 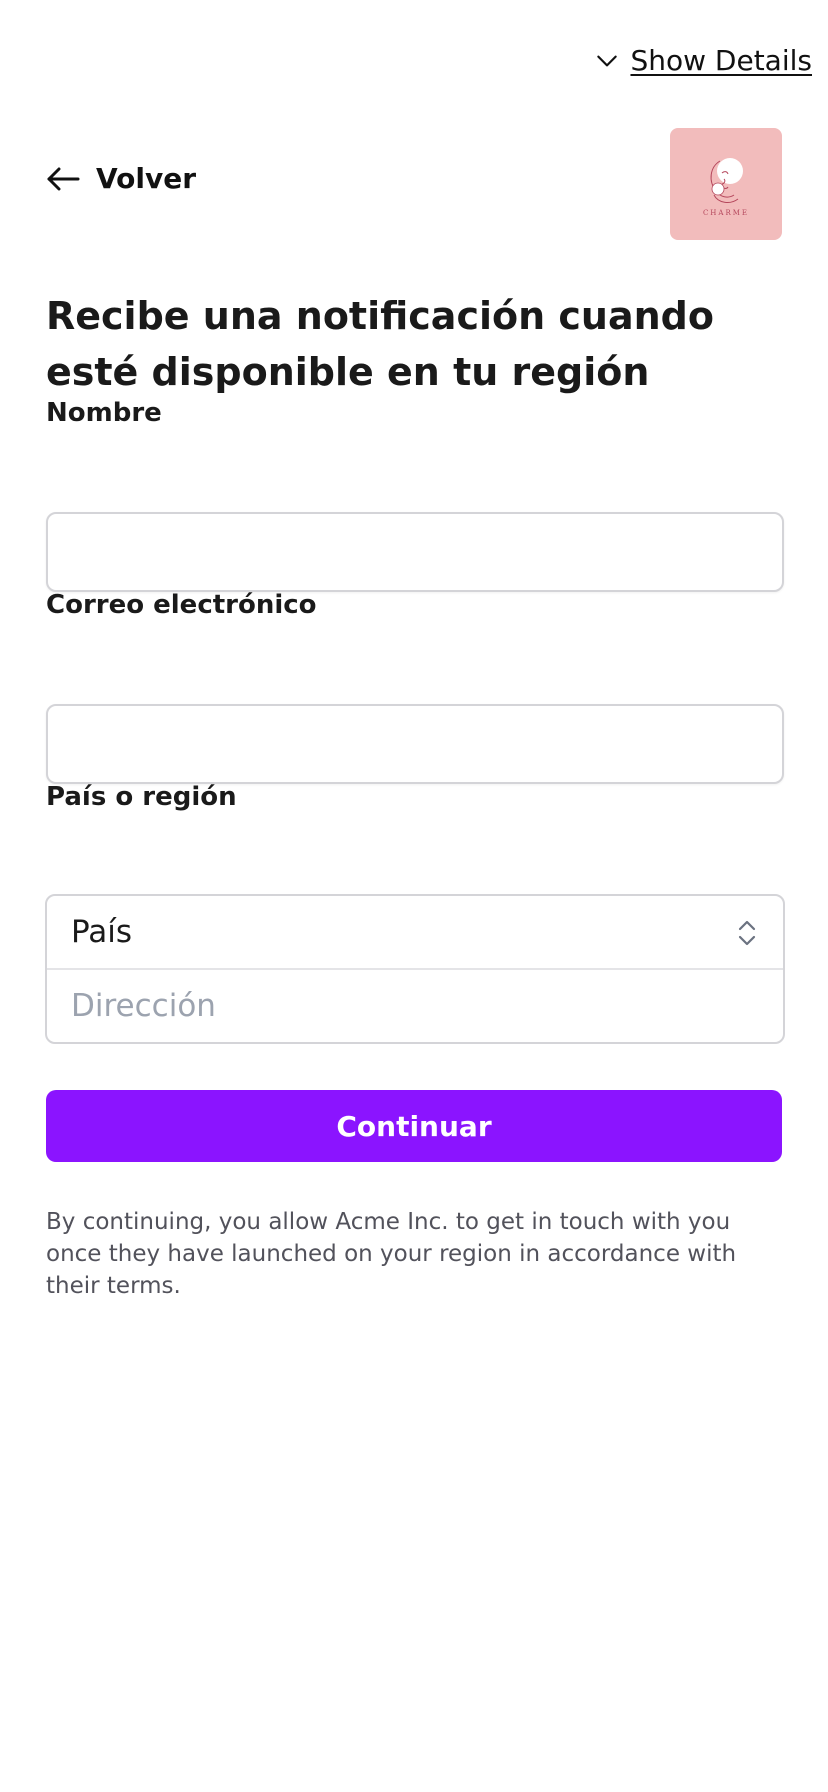 I want to click on address-group: País, so click(x=415, y=969).